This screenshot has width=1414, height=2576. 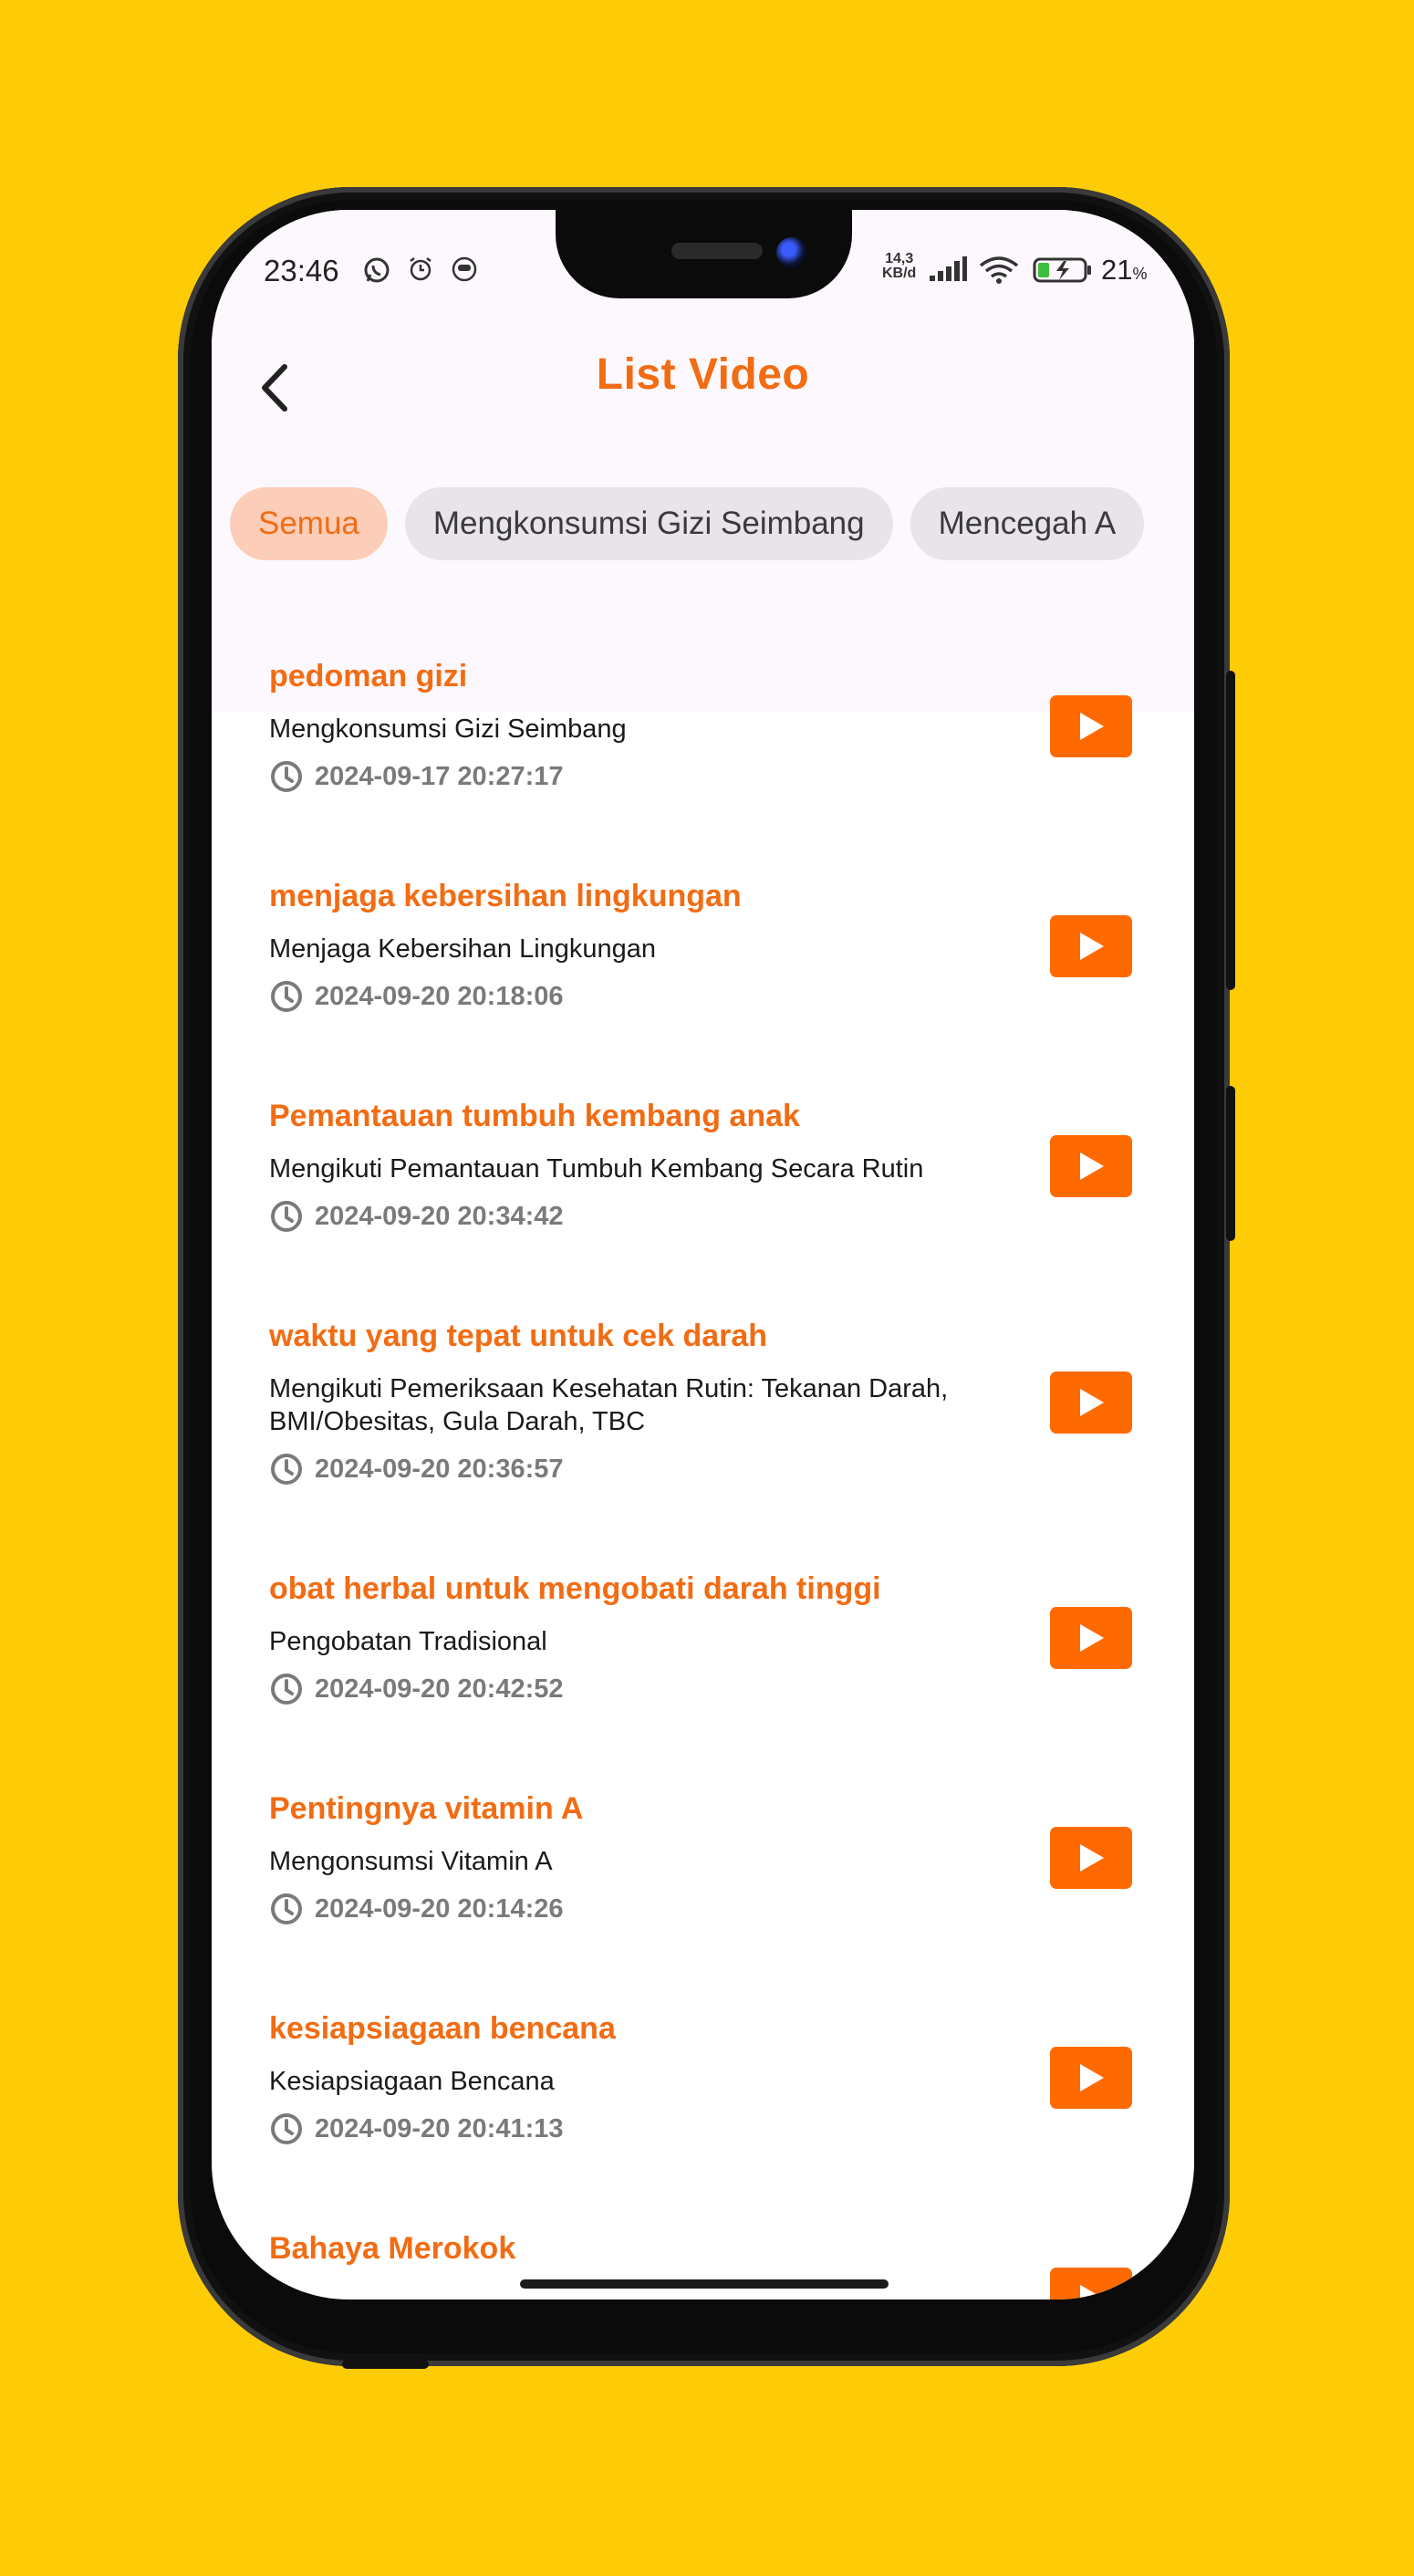 What do you see at coordinates (707, 2129) in the screenshot?
I see `video-date-row: 2024-09-20 20:41:13` at bounding box center [707, 2129].